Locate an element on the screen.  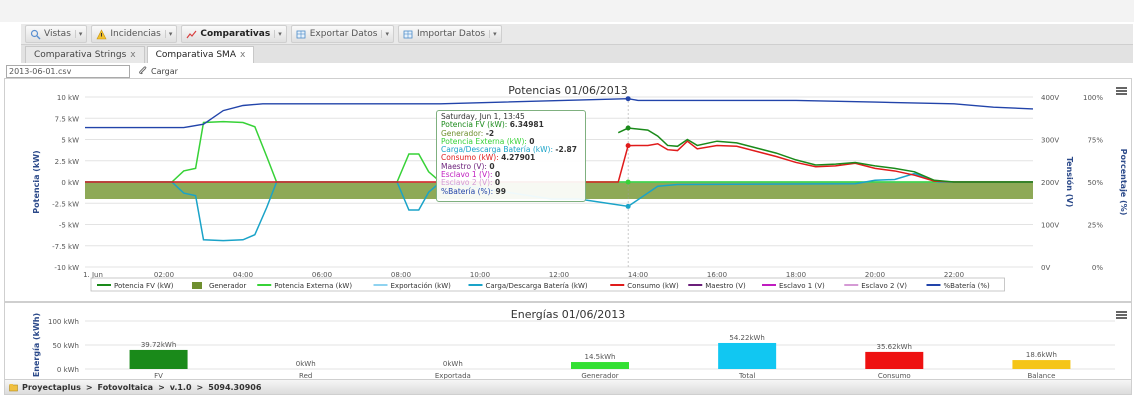
menu-label: Importar Datos is located at coordinates (451, 34).